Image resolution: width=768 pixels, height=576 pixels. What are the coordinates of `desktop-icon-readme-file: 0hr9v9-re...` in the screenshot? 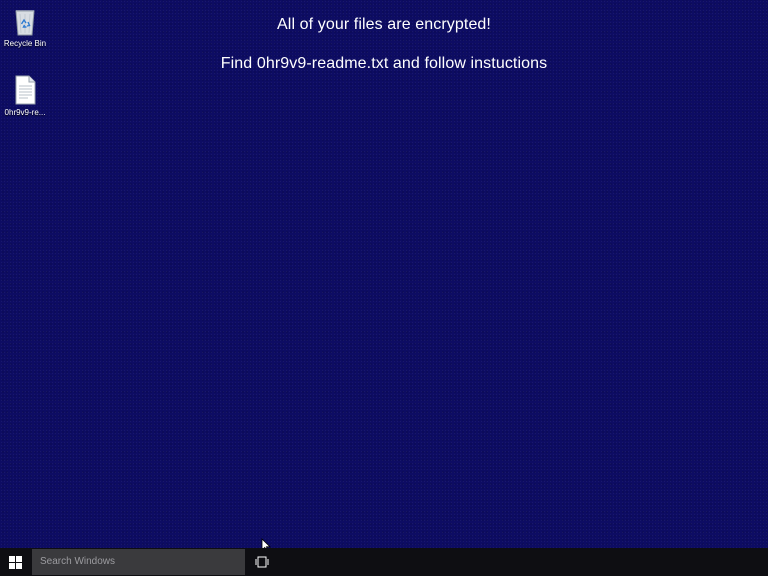 It's located at (27, 96).